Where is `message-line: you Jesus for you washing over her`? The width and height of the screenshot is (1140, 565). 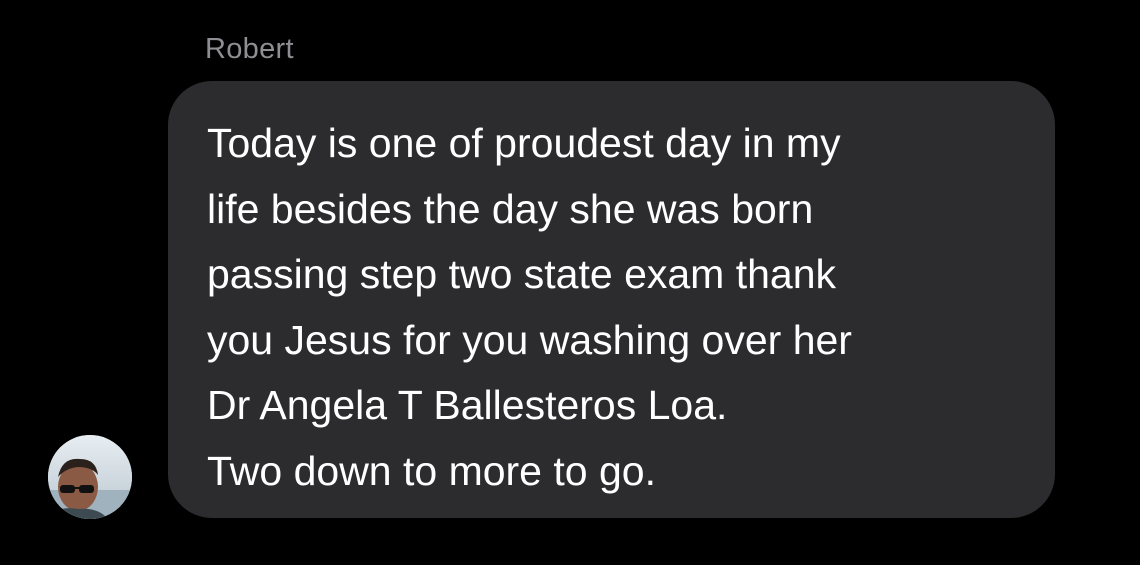 message-line: you Jesus for you washing over her is located at coordinates (529, 339).